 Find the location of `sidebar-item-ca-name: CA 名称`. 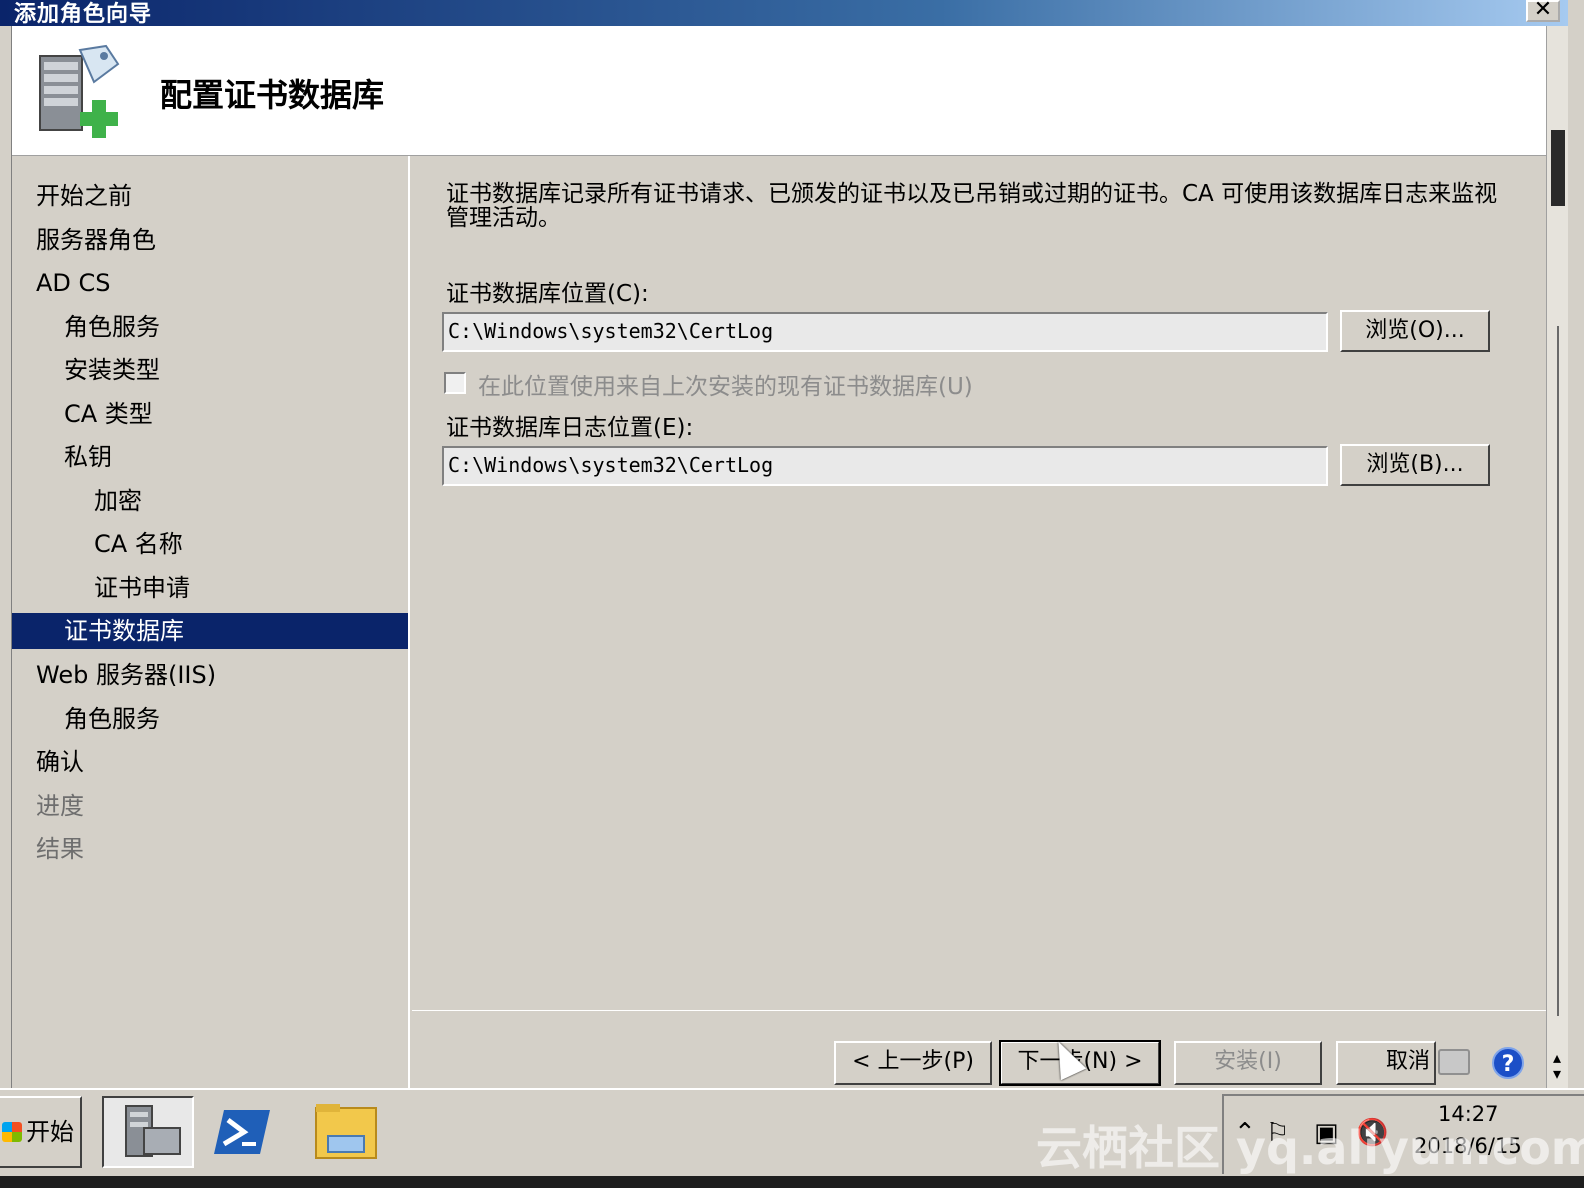

sidebar-item-ca-name: CA 名称 is located at coordinates (210, 544).